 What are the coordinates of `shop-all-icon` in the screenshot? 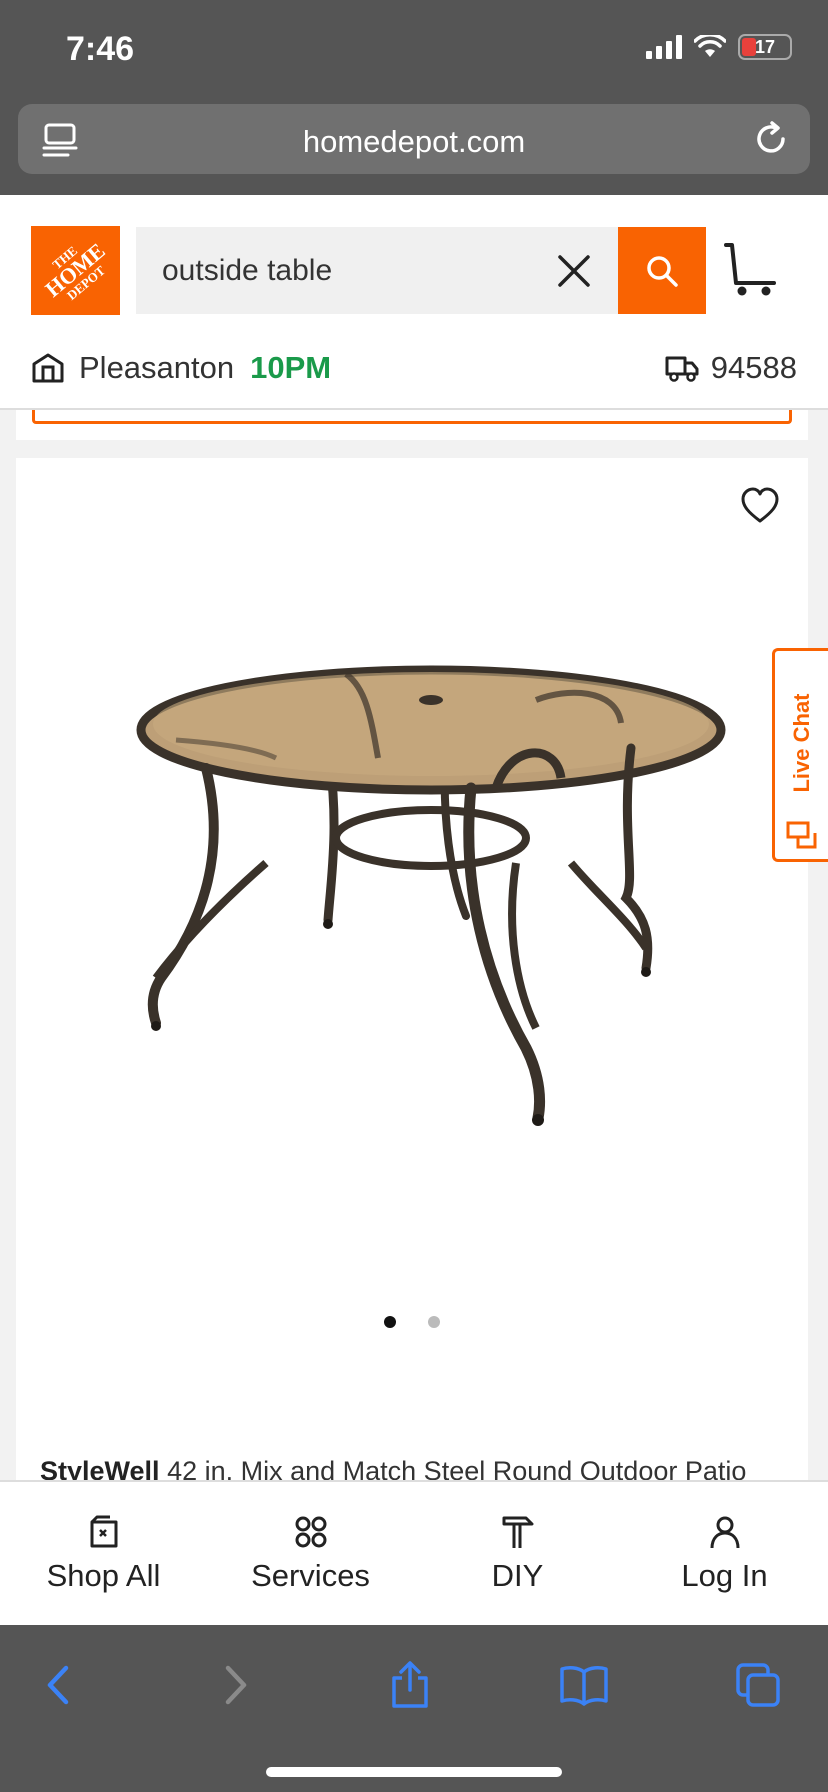 It's located at (103, 1531).